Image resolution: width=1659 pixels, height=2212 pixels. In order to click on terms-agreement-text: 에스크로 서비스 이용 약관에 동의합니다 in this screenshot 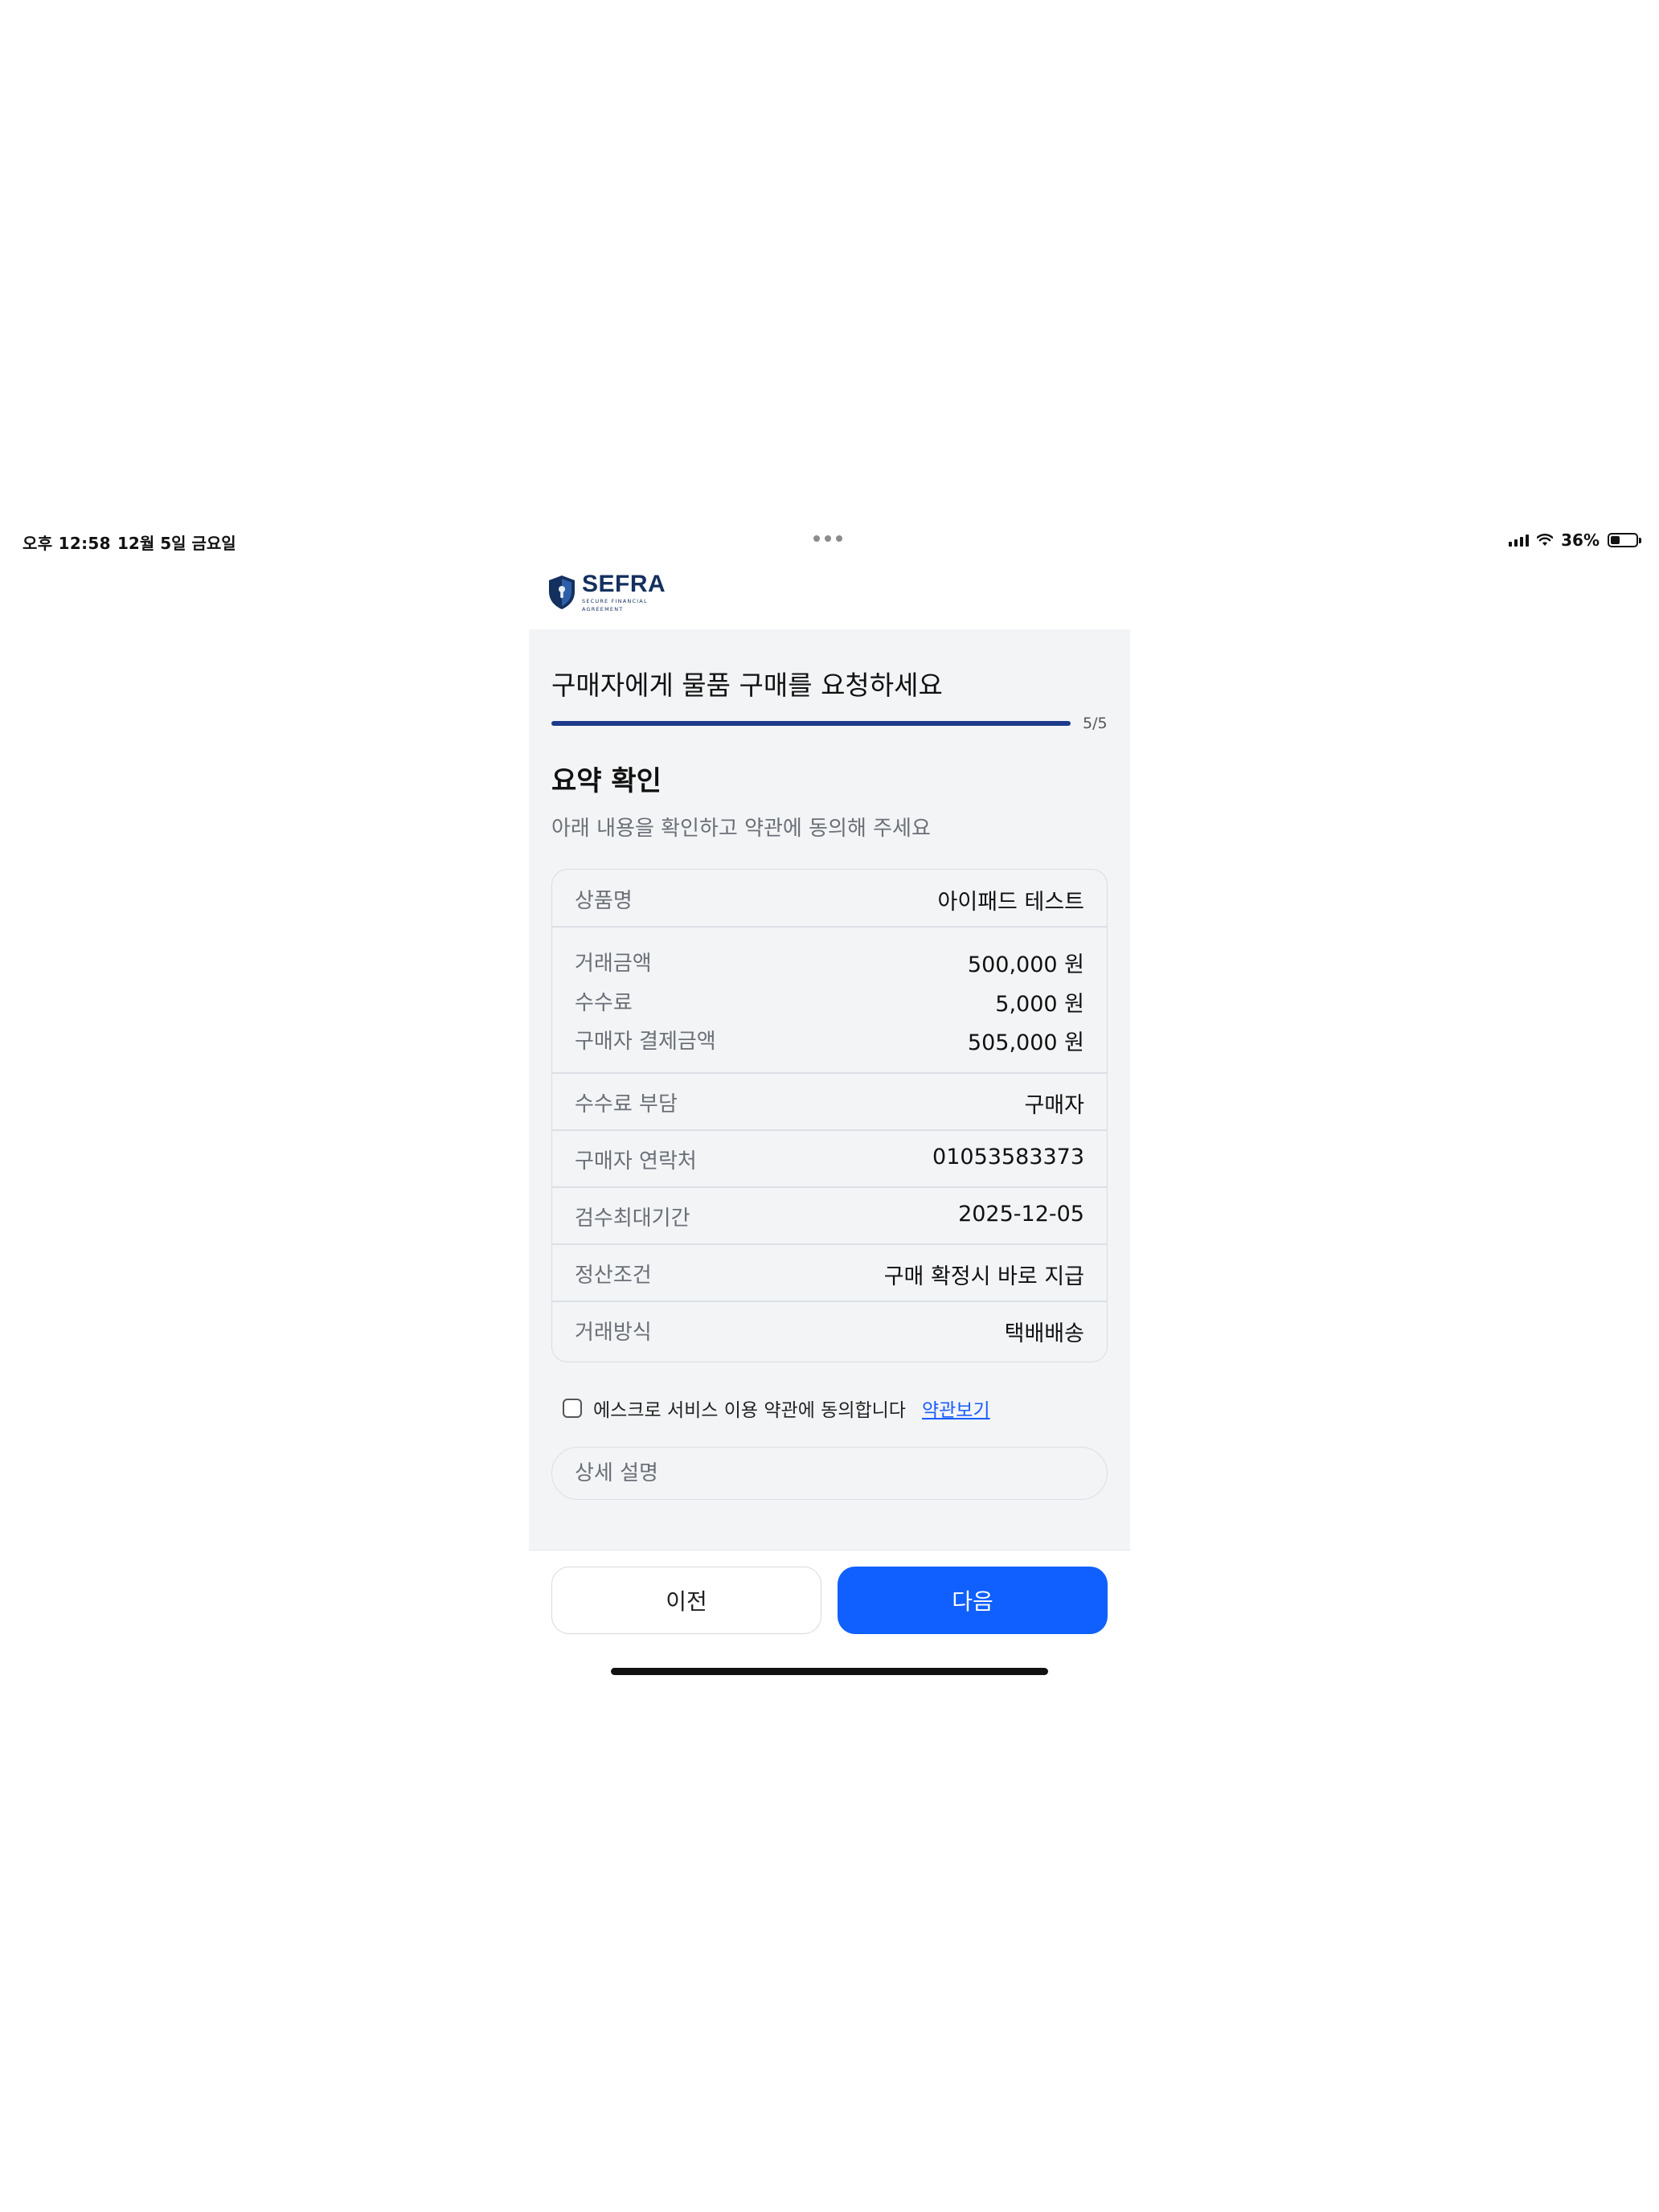, I will do `click(749, 1410)`.